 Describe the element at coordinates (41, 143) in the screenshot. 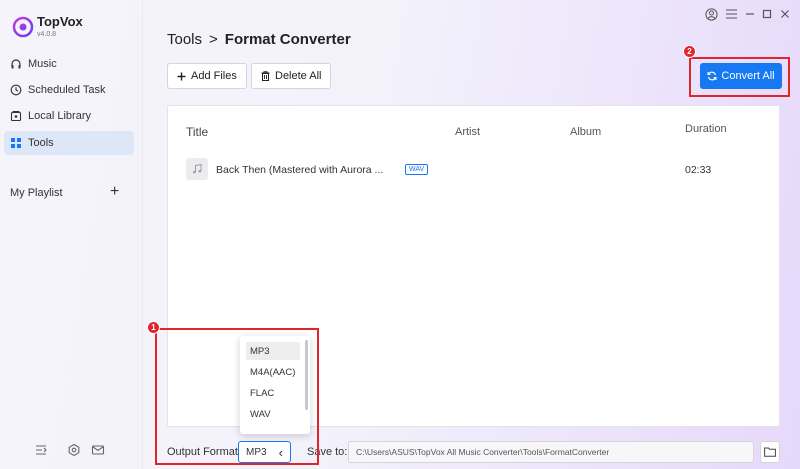

I see `sidebar-item-label: Tools` at that location.